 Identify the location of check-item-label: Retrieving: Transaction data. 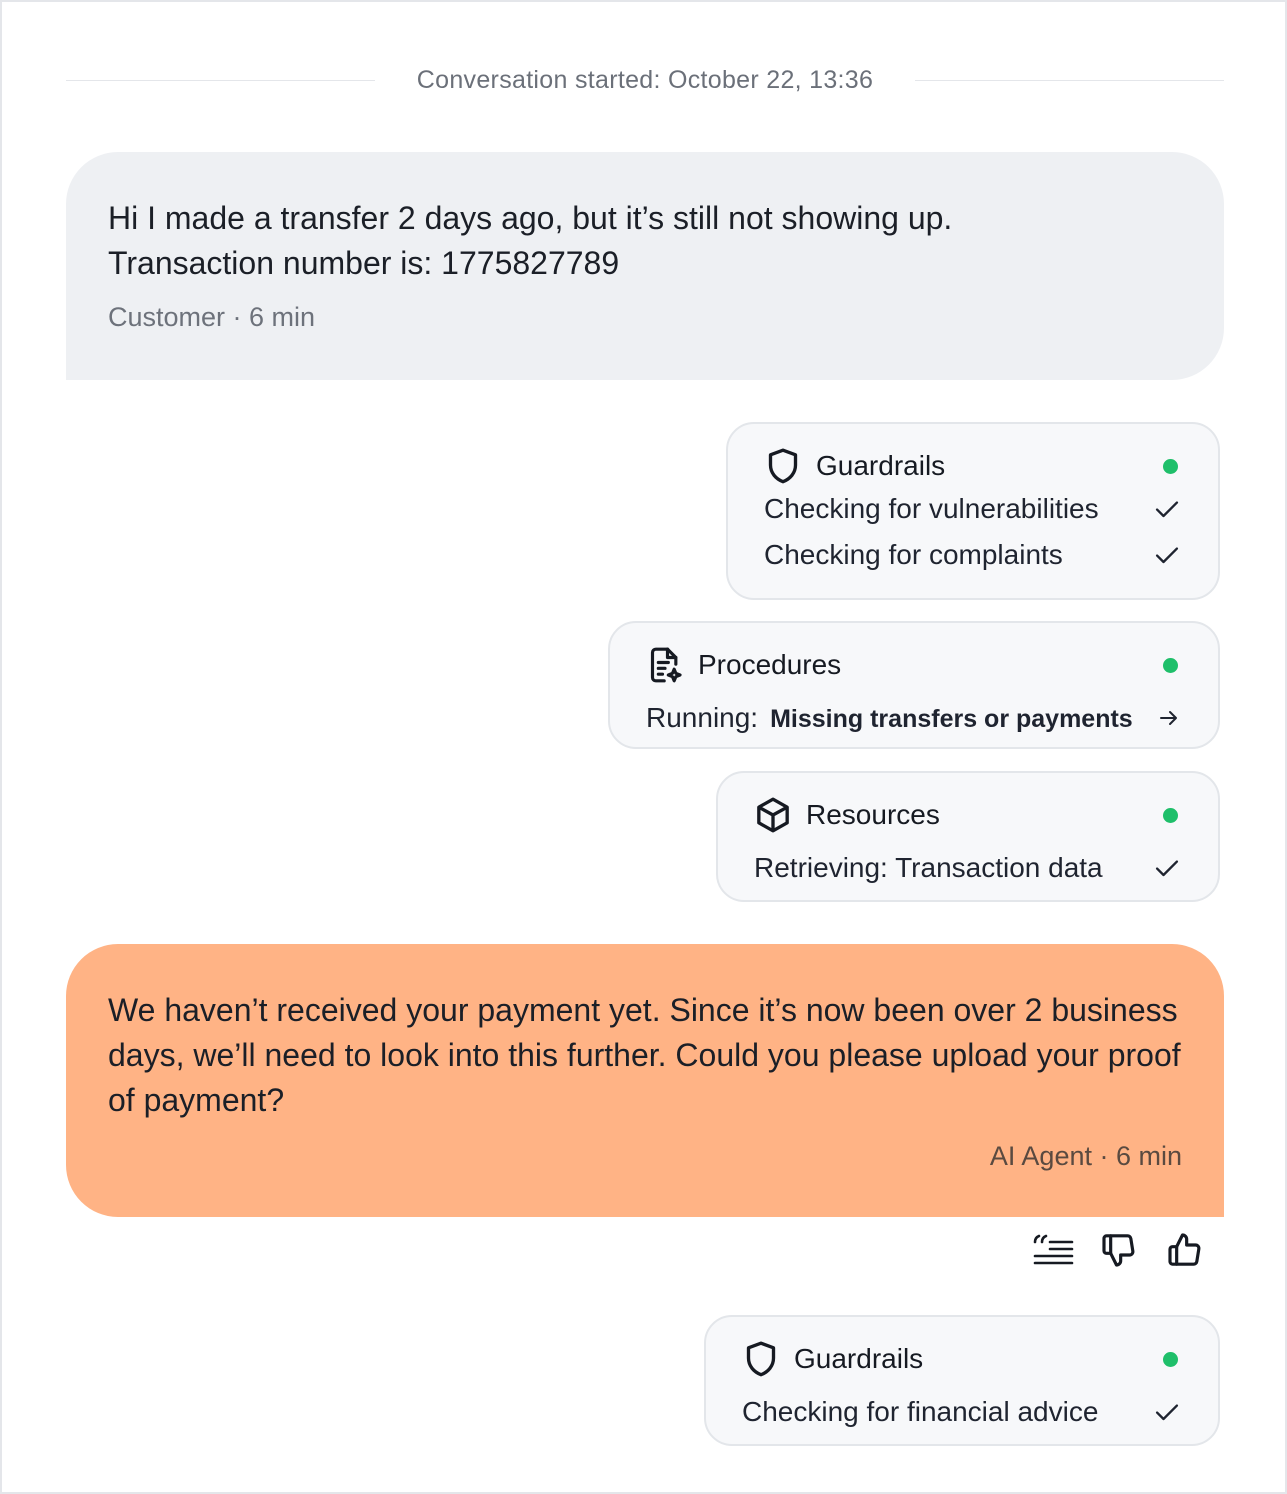
(928, 867).